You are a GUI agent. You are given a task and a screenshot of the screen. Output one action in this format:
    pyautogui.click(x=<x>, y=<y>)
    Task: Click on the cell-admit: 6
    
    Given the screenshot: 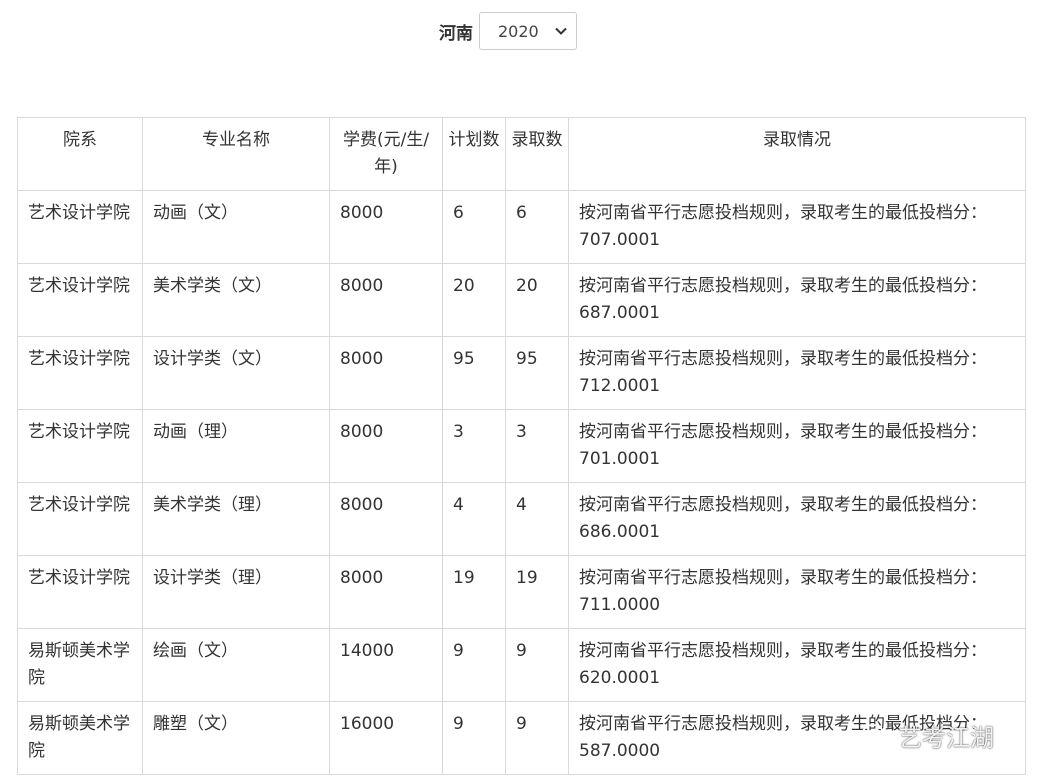 What is the action you would take?
    pyautogui.click(x=537, y=227)
    